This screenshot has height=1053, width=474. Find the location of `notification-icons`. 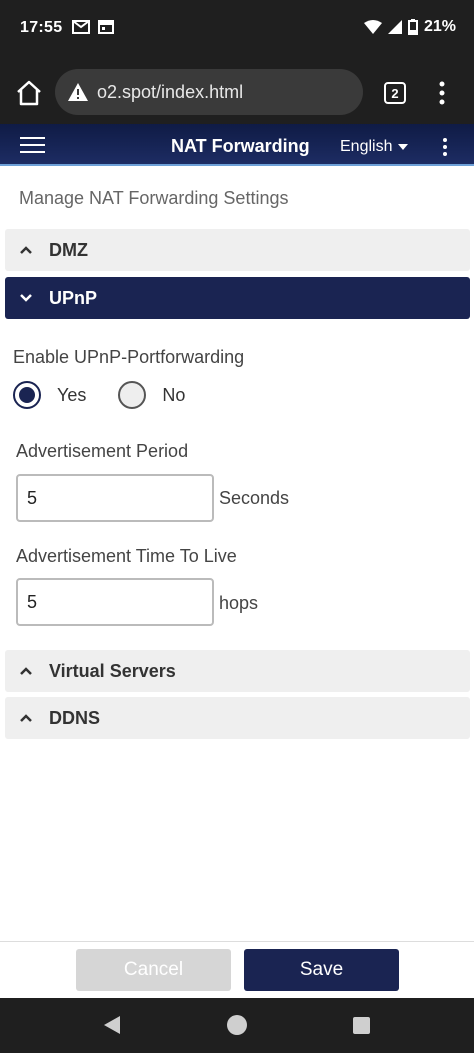

notification-icons is located at coordinates (93, 27).